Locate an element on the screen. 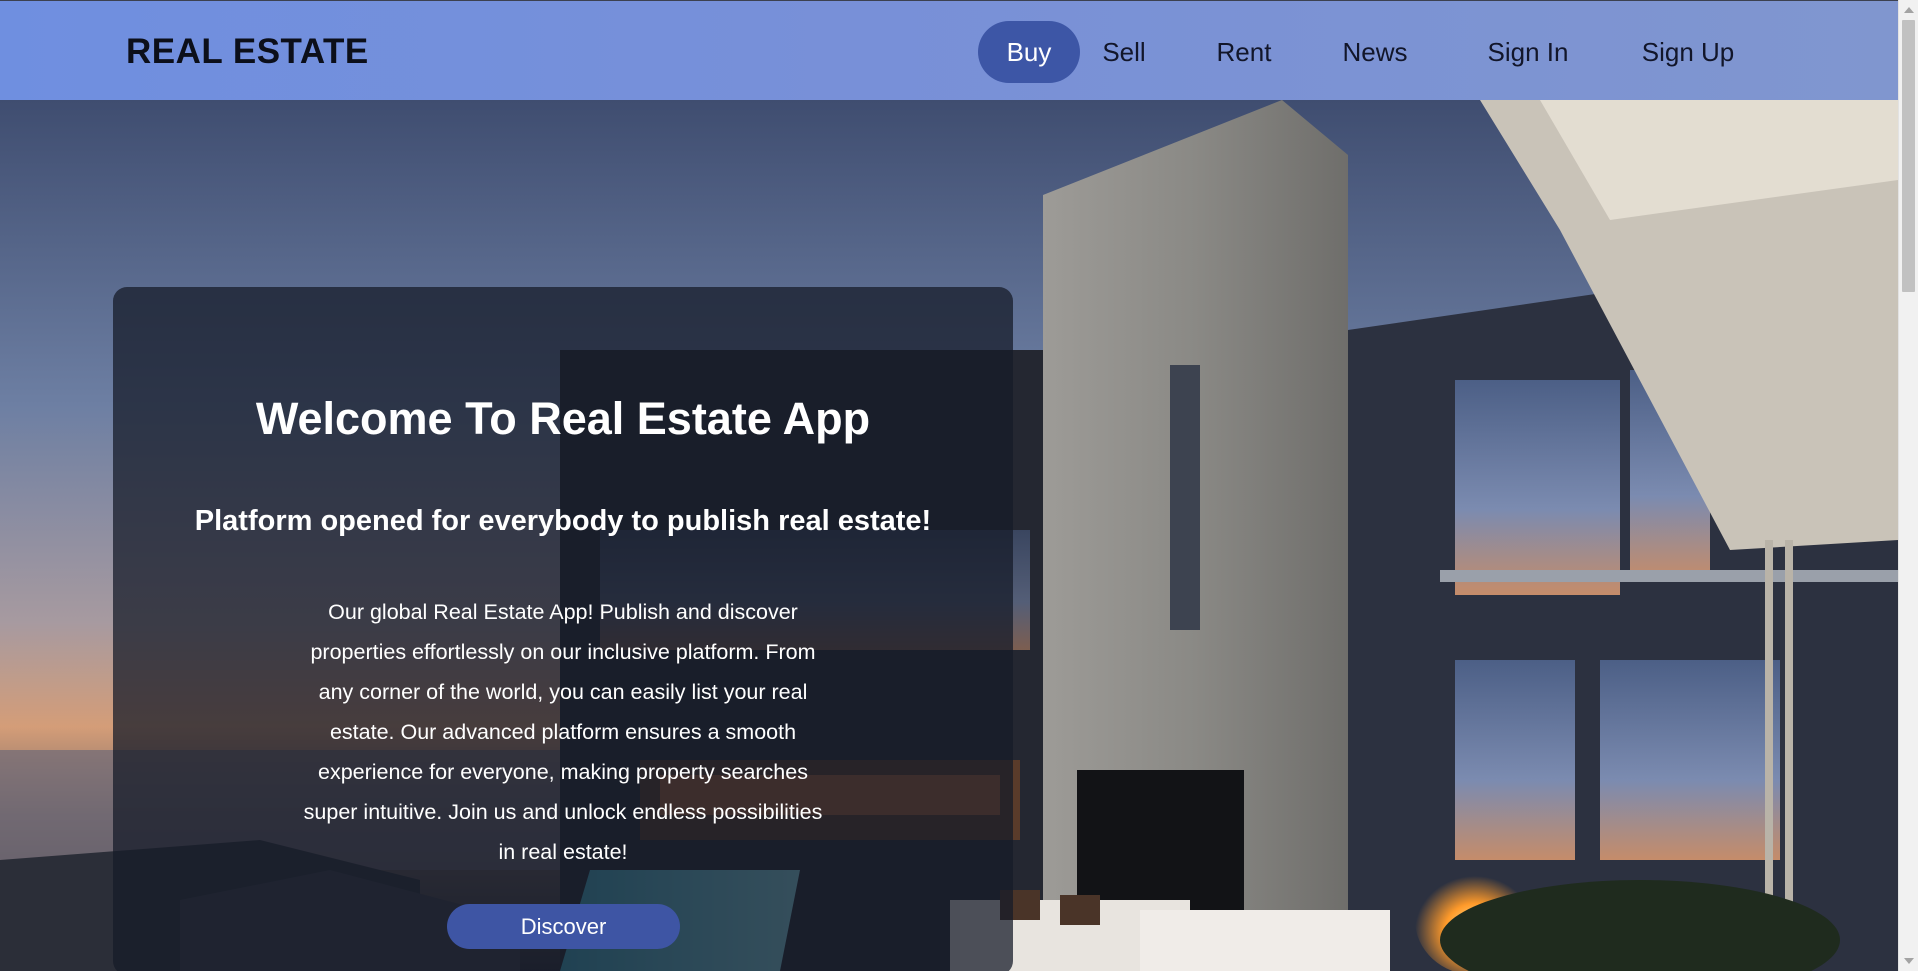  scroll-thumb is located at coordinates (1908, 156).